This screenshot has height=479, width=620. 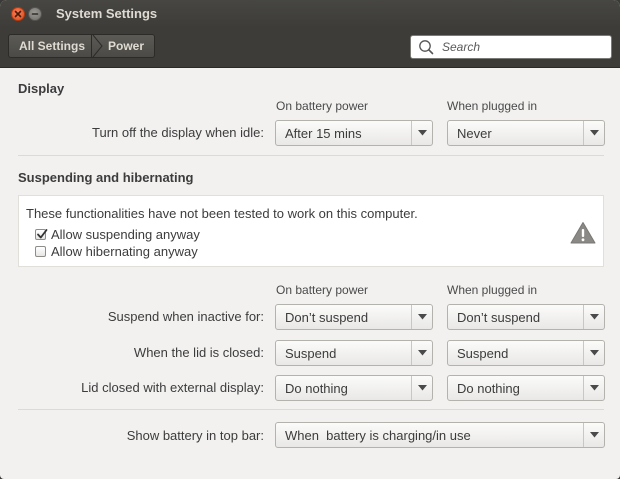 What do you see at coordinates (130, 46) in the screenshot?
I see `breadcrumb-power: Power` at bounding box center [130, 46].